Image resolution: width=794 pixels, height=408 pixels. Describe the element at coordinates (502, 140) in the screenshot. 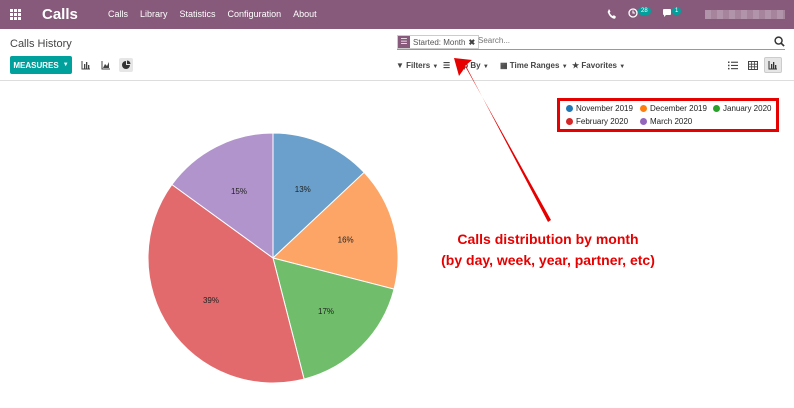

I see `annotation-arrow` at that location.